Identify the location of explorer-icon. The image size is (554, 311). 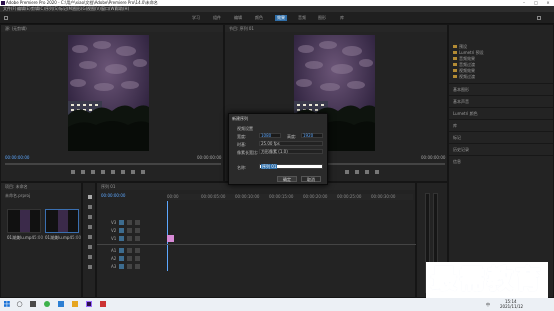
(61, 304).